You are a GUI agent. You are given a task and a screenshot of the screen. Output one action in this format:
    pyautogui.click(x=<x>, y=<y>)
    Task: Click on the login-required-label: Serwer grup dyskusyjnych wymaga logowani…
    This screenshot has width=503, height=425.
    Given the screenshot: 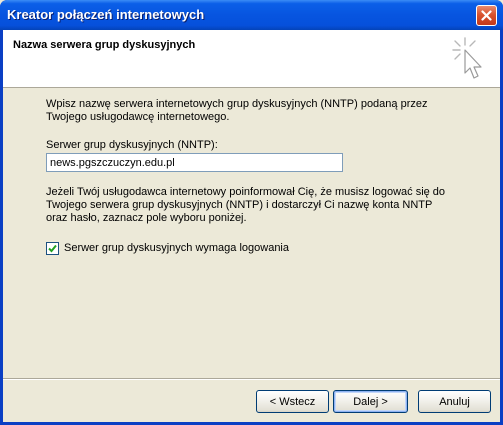 What is the action you would take?
    pyautogui.click(x=176, y=248)
    